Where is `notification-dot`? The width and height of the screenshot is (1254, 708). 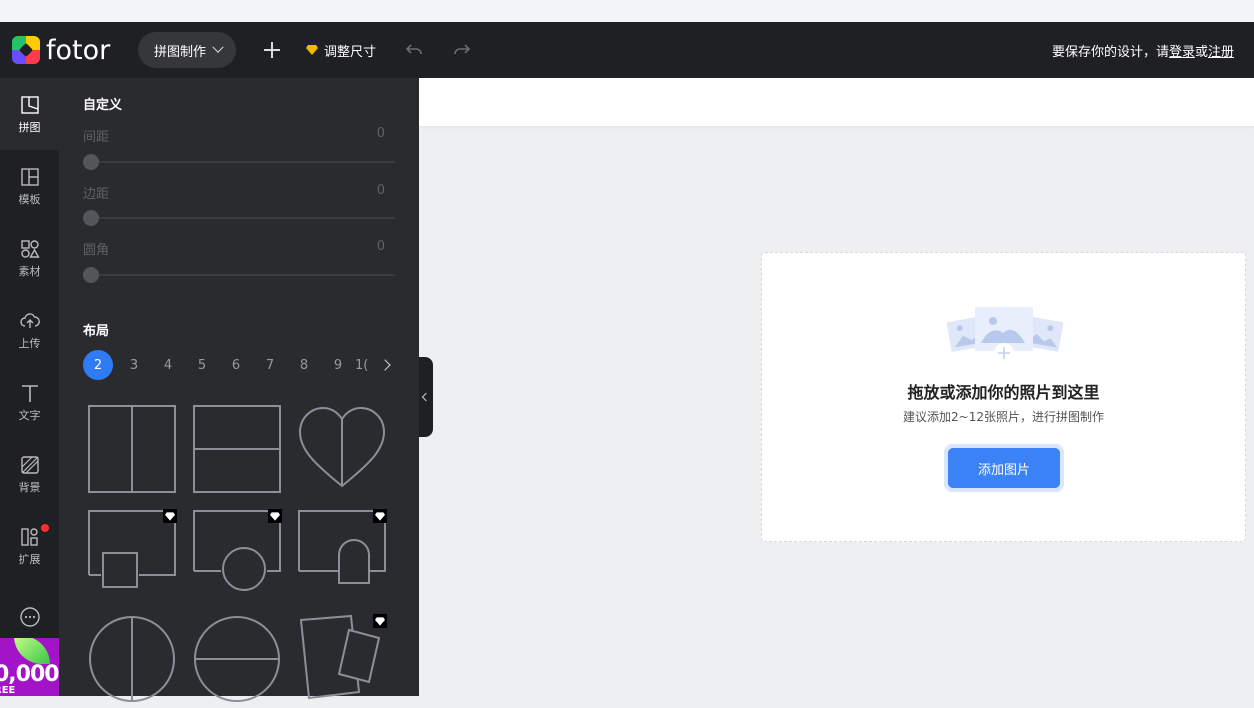 notification-dot is located at coordinates (45, 528).